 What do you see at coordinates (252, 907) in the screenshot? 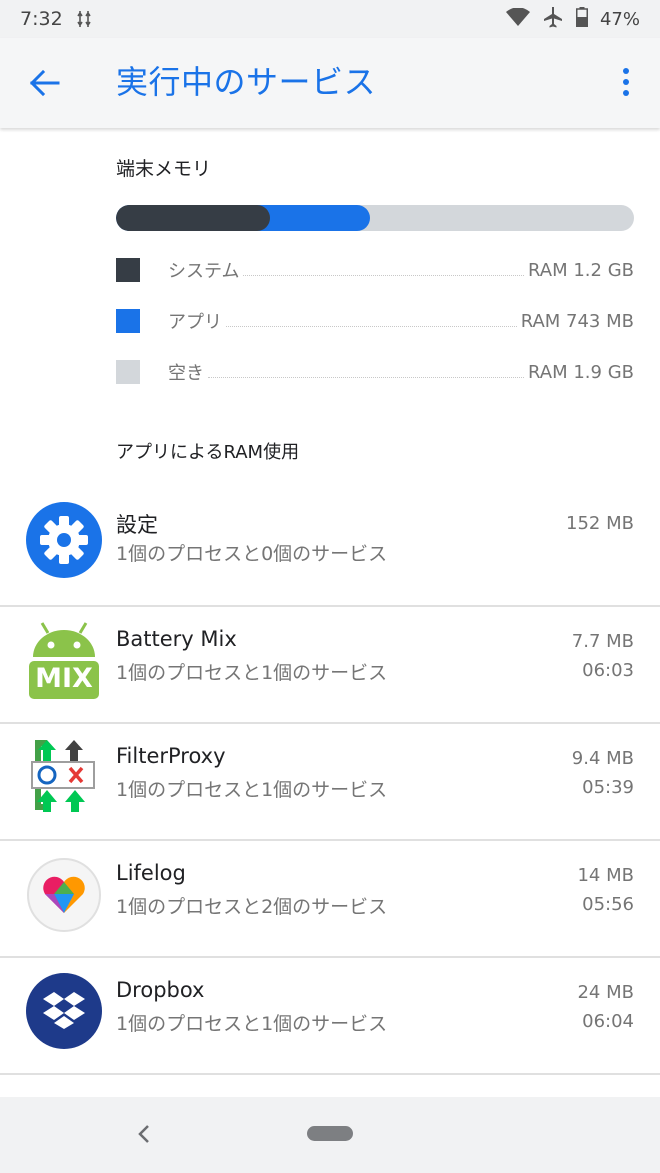
I see `app-process-summary: 1個のプロセスと2個のサービス` at bounding box center [252, 907].